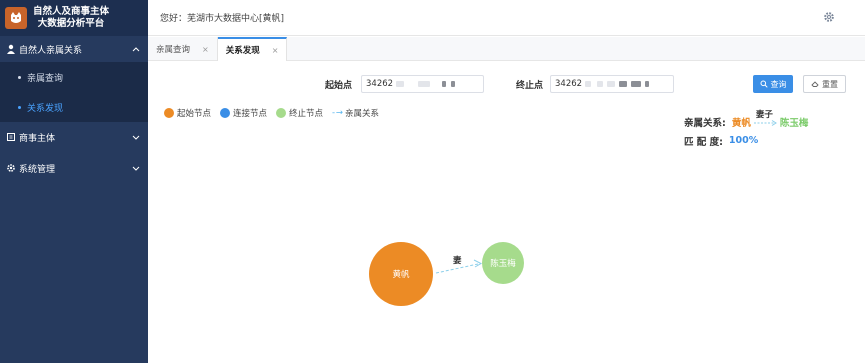 The image size is (865, 363). I want to click on top-header: 您好：芜湖市大数据中心[黄帆], so click(506, 18).